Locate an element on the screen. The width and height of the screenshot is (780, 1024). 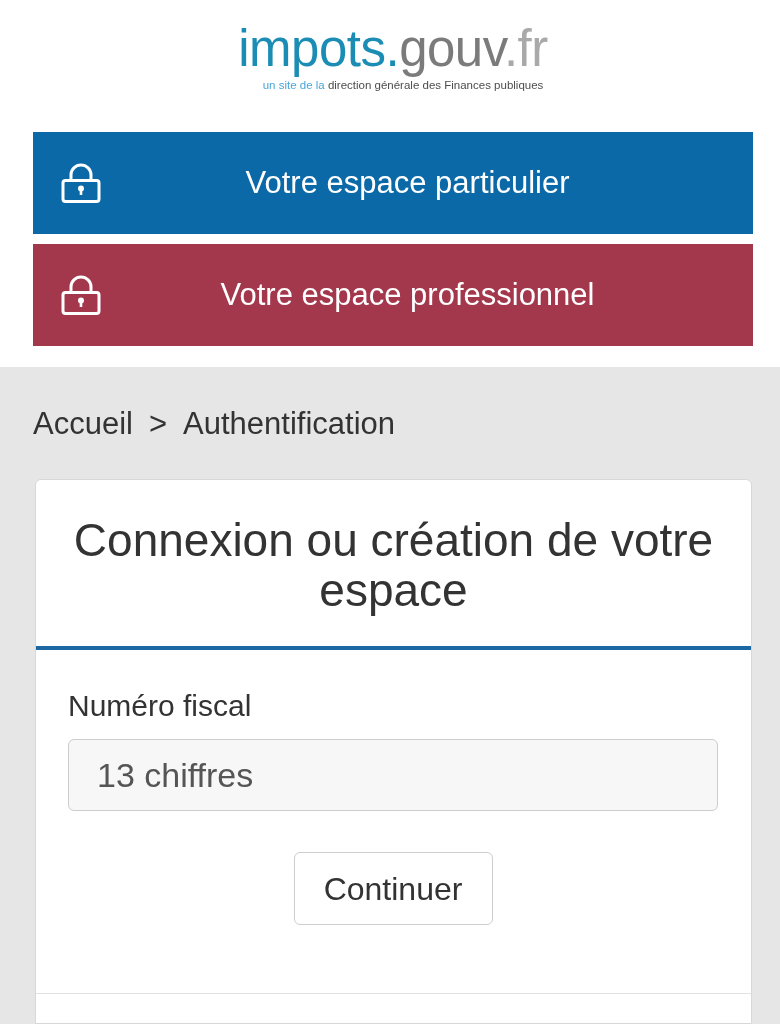
field-label: Numéro fiscal is located at coordinates (160, 706).